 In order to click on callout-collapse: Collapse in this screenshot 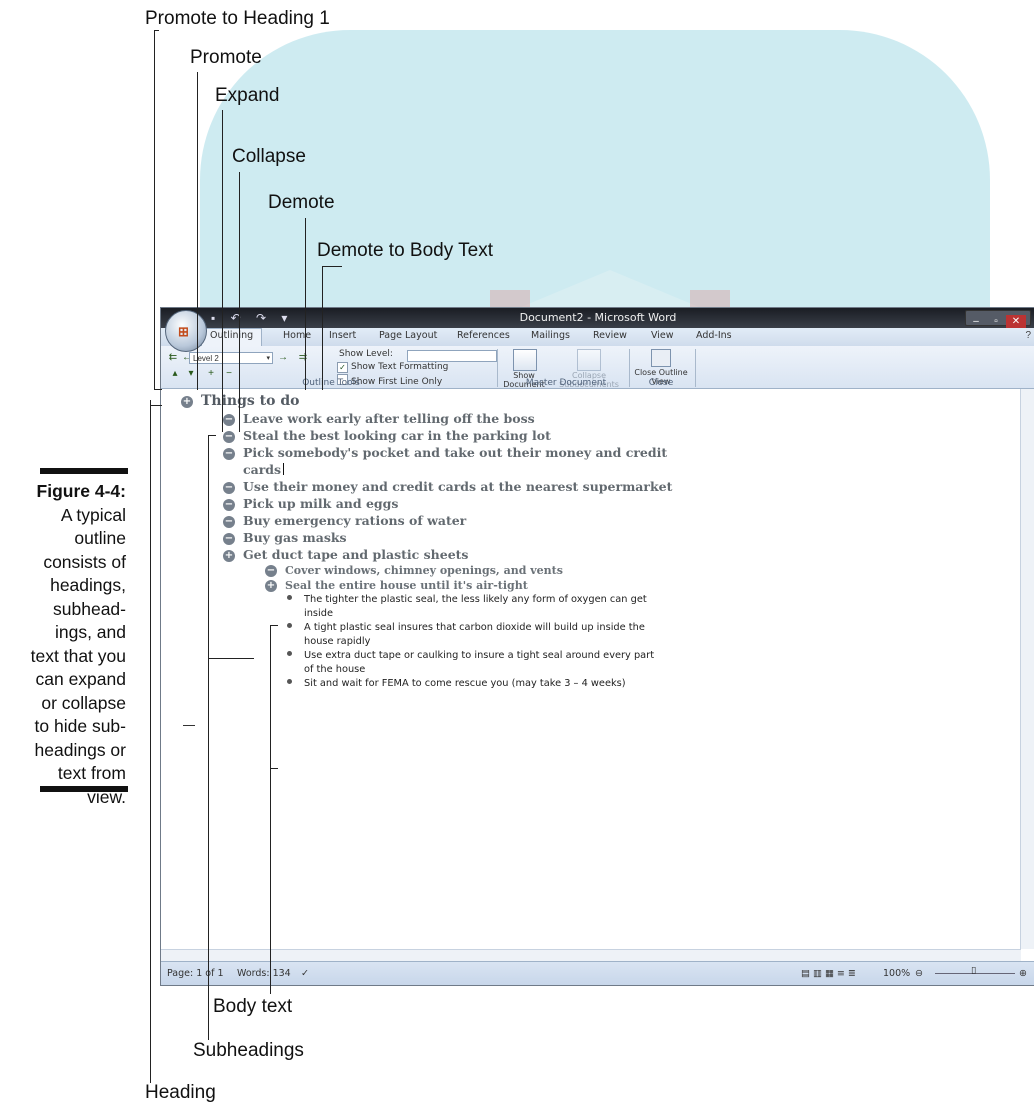, I will do `click(269, 156)`.